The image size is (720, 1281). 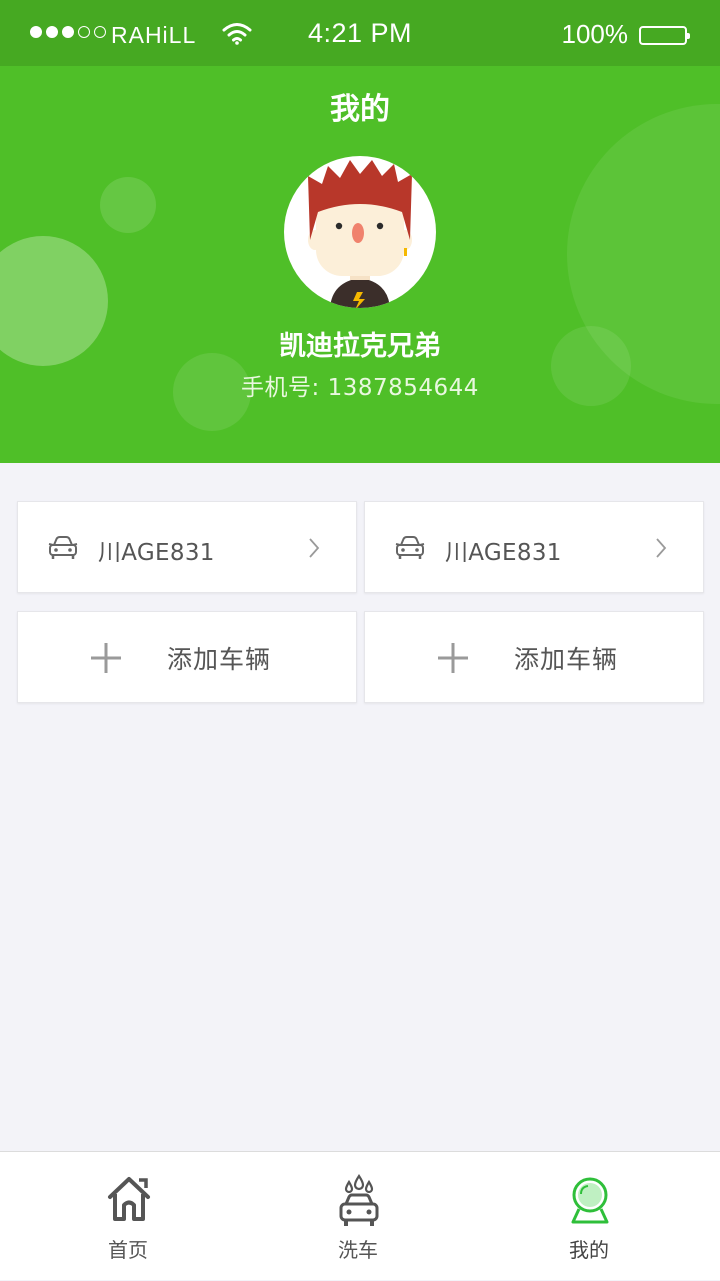 I want to click on tab-mine: 我的, so click(x=589, y=1216).